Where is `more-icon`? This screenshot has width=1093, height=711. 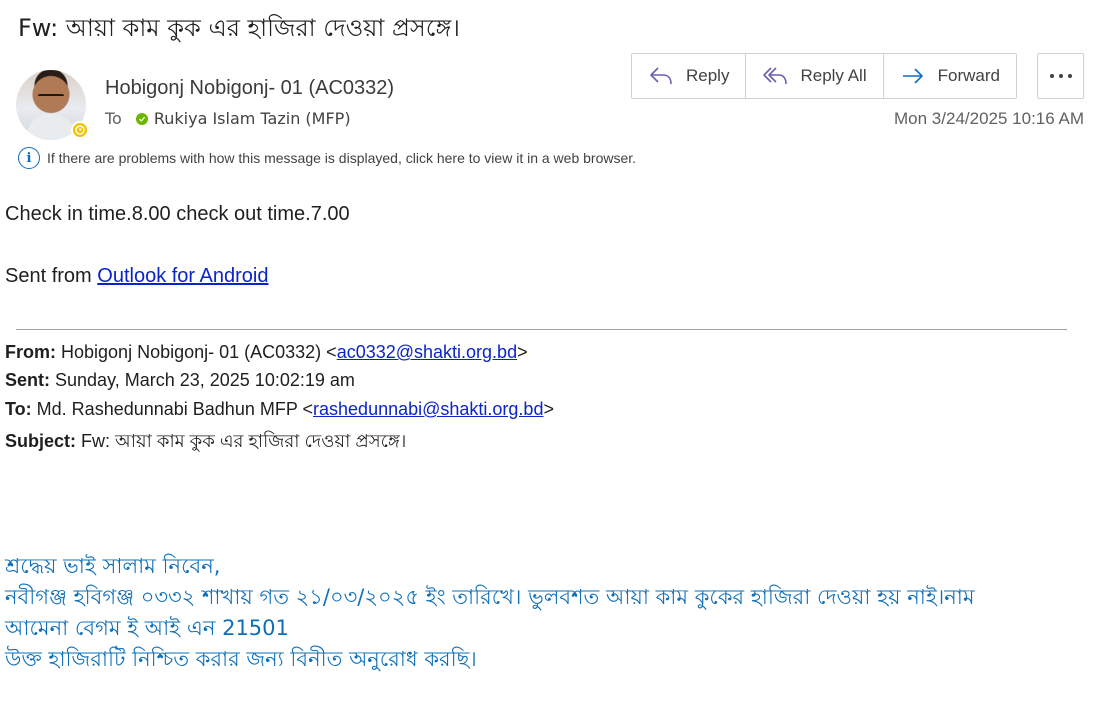 more-icon is located at coordinates (1051, 76).